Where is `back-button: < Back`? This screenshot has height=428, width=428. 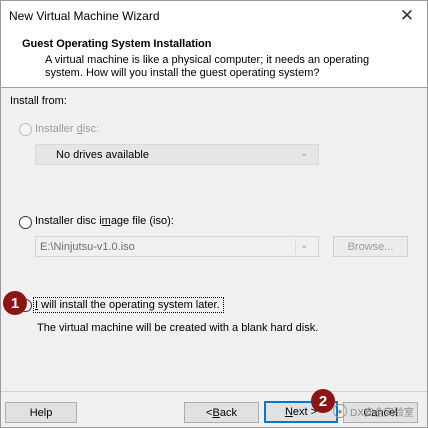 back-button: < Back is located at coordinates (221, 412).